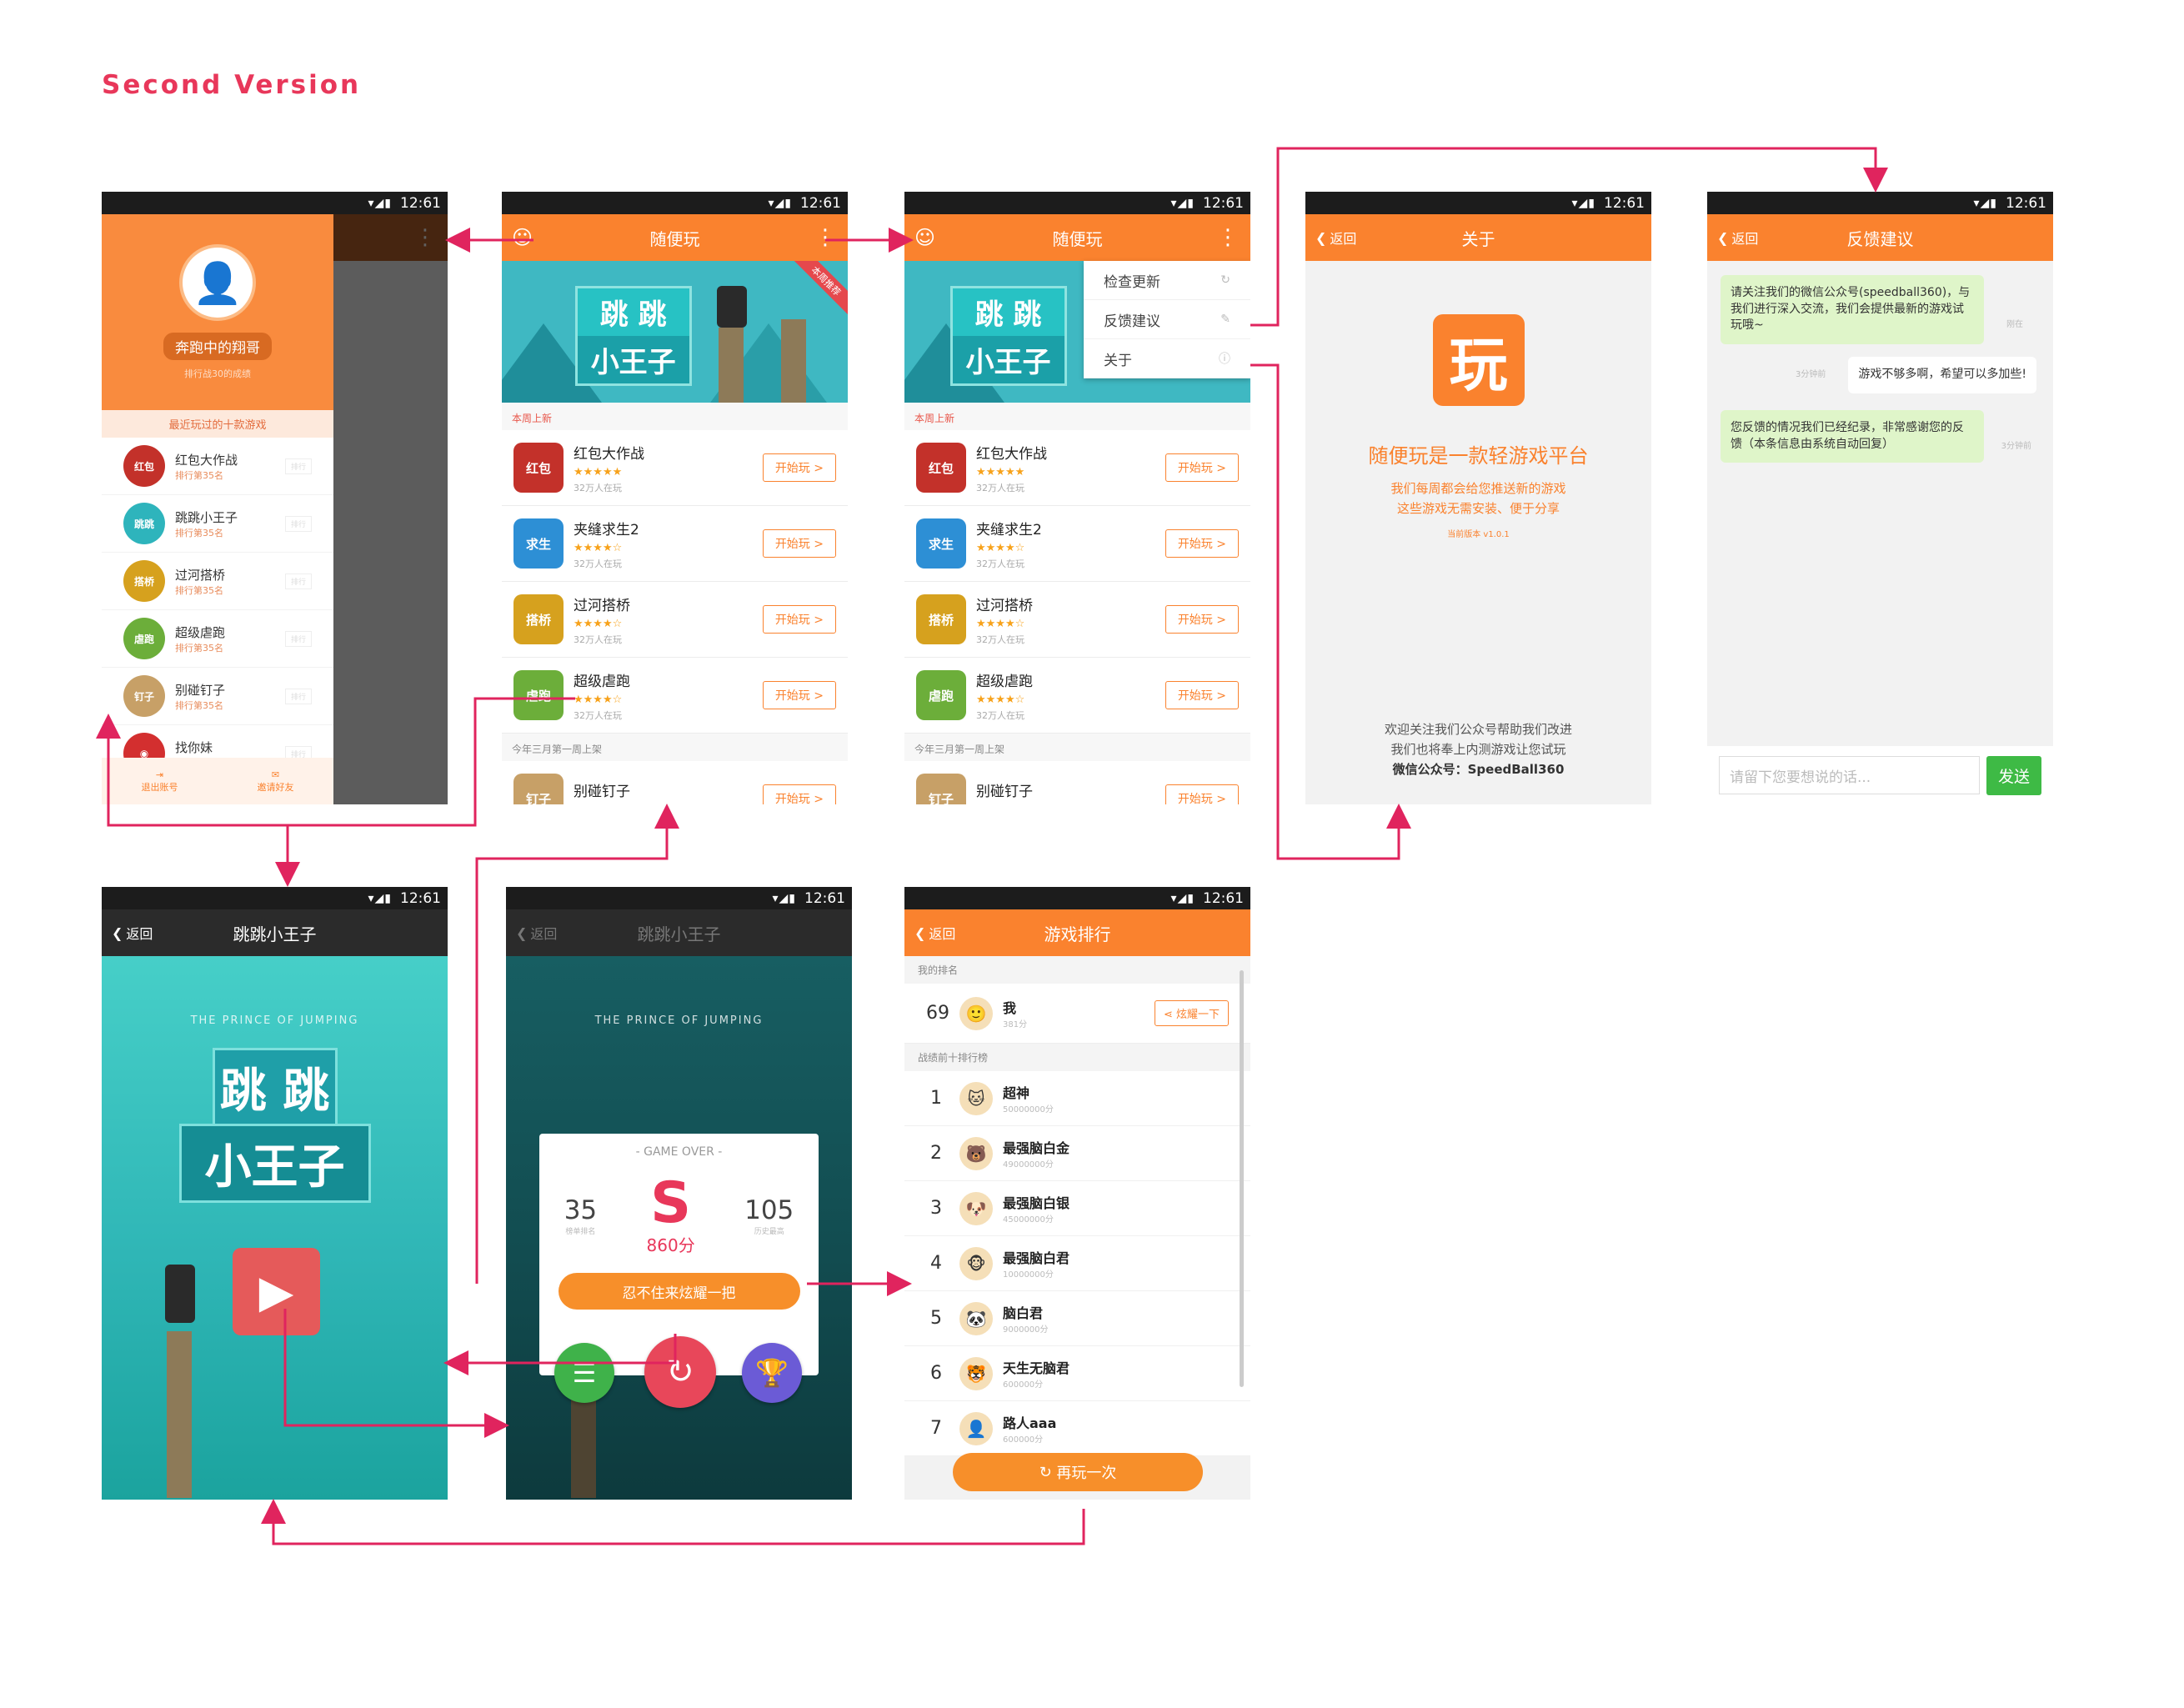 The height and width of the screenshot is (1708, 2184). Describe the element at coordinates (217, 582) in the screenshot. I see `recent-game-row: 搭桥 过河搭桥 排行第35名 排行` at that location.